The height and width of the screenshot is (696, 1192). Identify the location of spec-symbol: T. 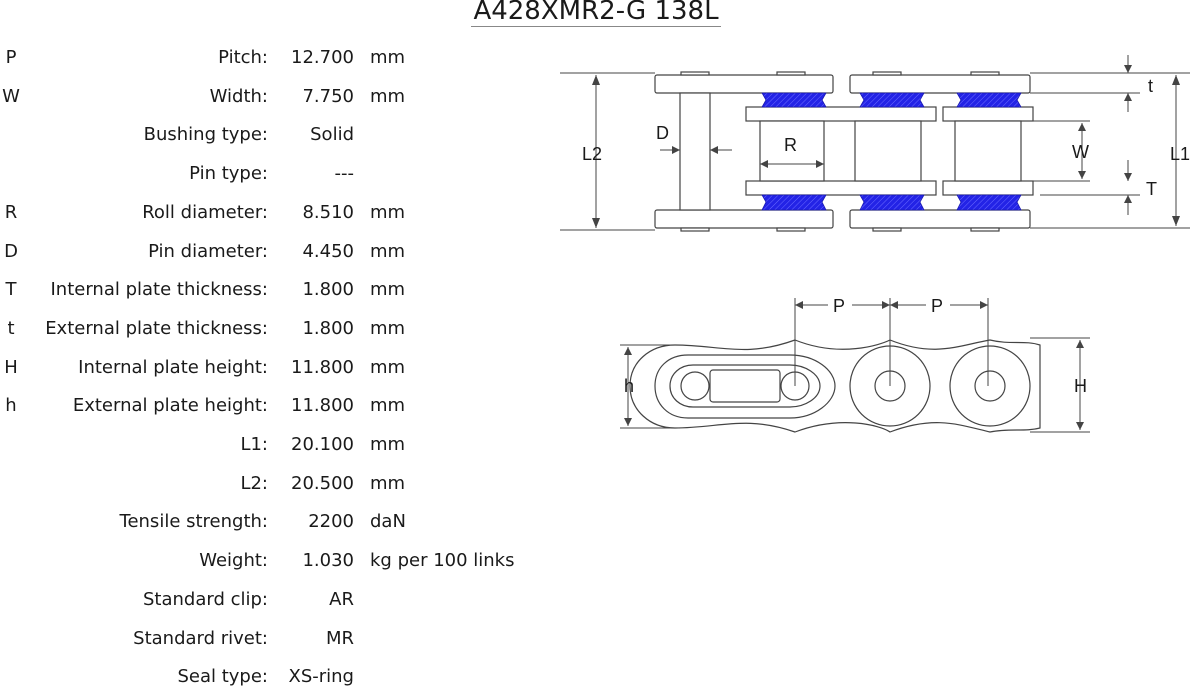
(11, 290).